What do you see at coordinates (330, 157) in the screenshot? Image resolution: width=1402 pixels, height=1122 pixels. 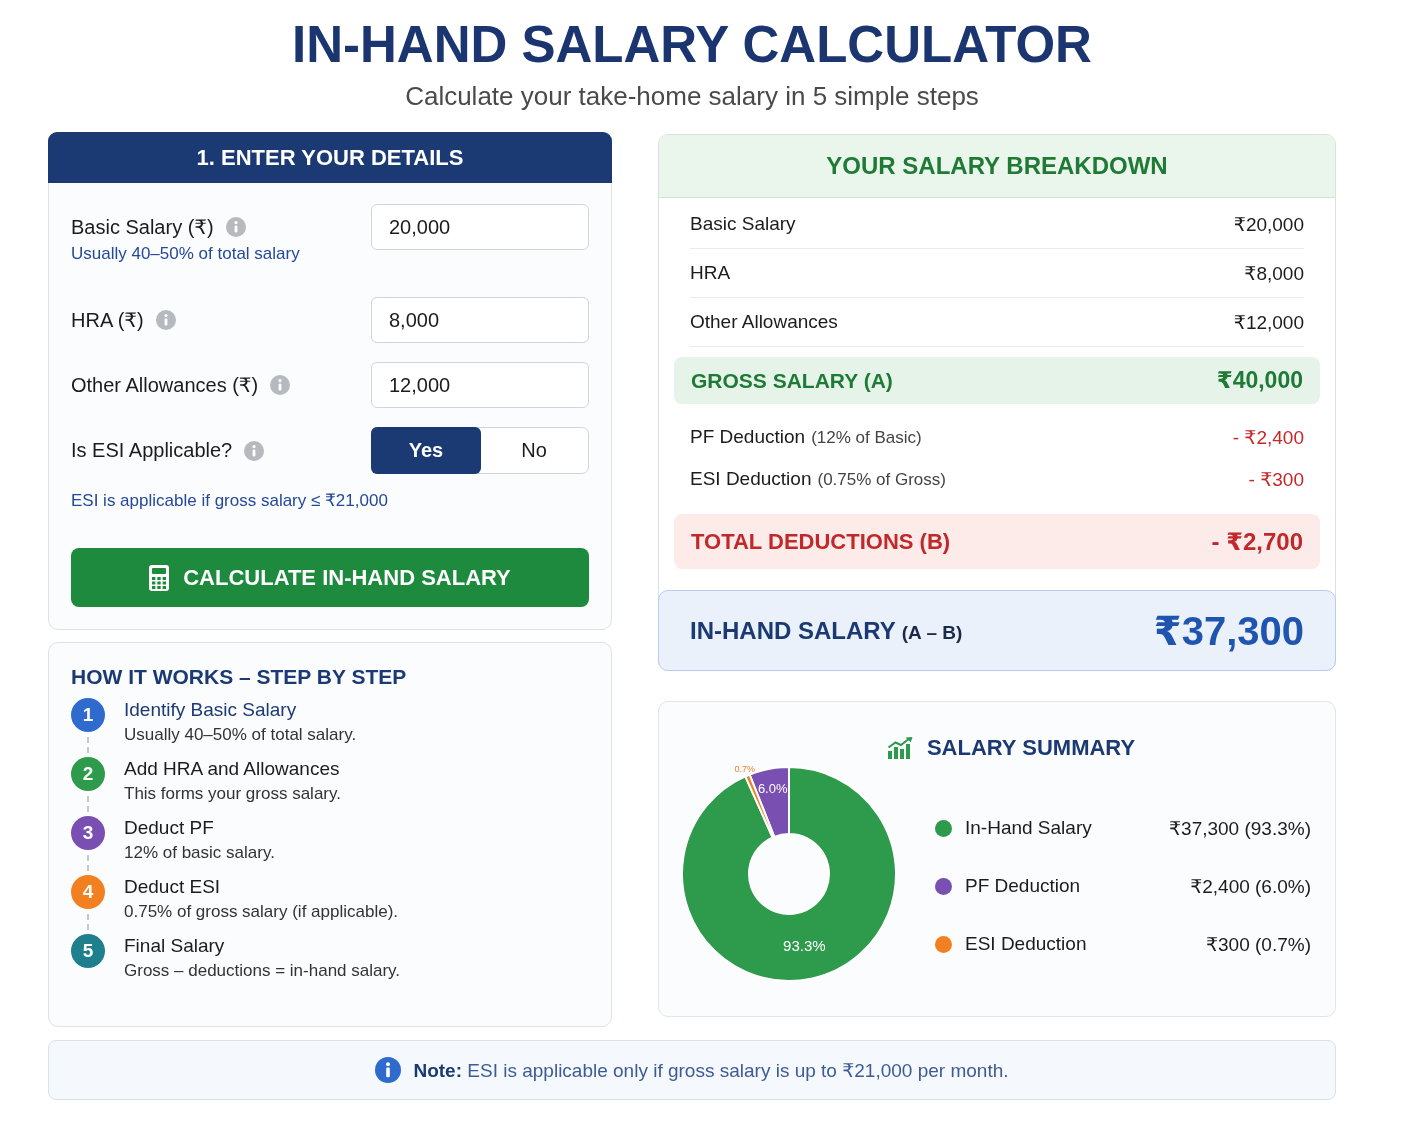 I see `card-title: 1. ENTER YOUR DETAILS` at bounding box center [330, 157].